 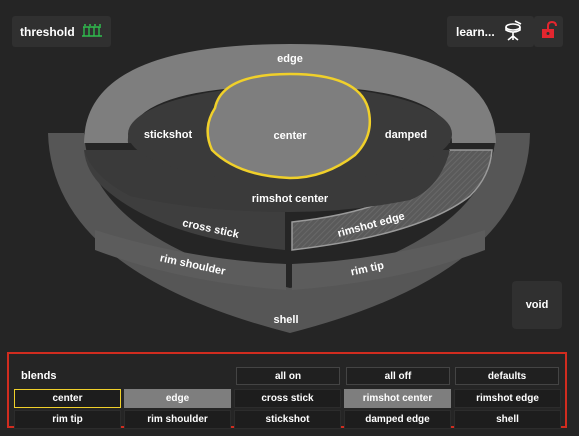 I want to click on blend-button-shell: shell, so click(x=507, y=419).